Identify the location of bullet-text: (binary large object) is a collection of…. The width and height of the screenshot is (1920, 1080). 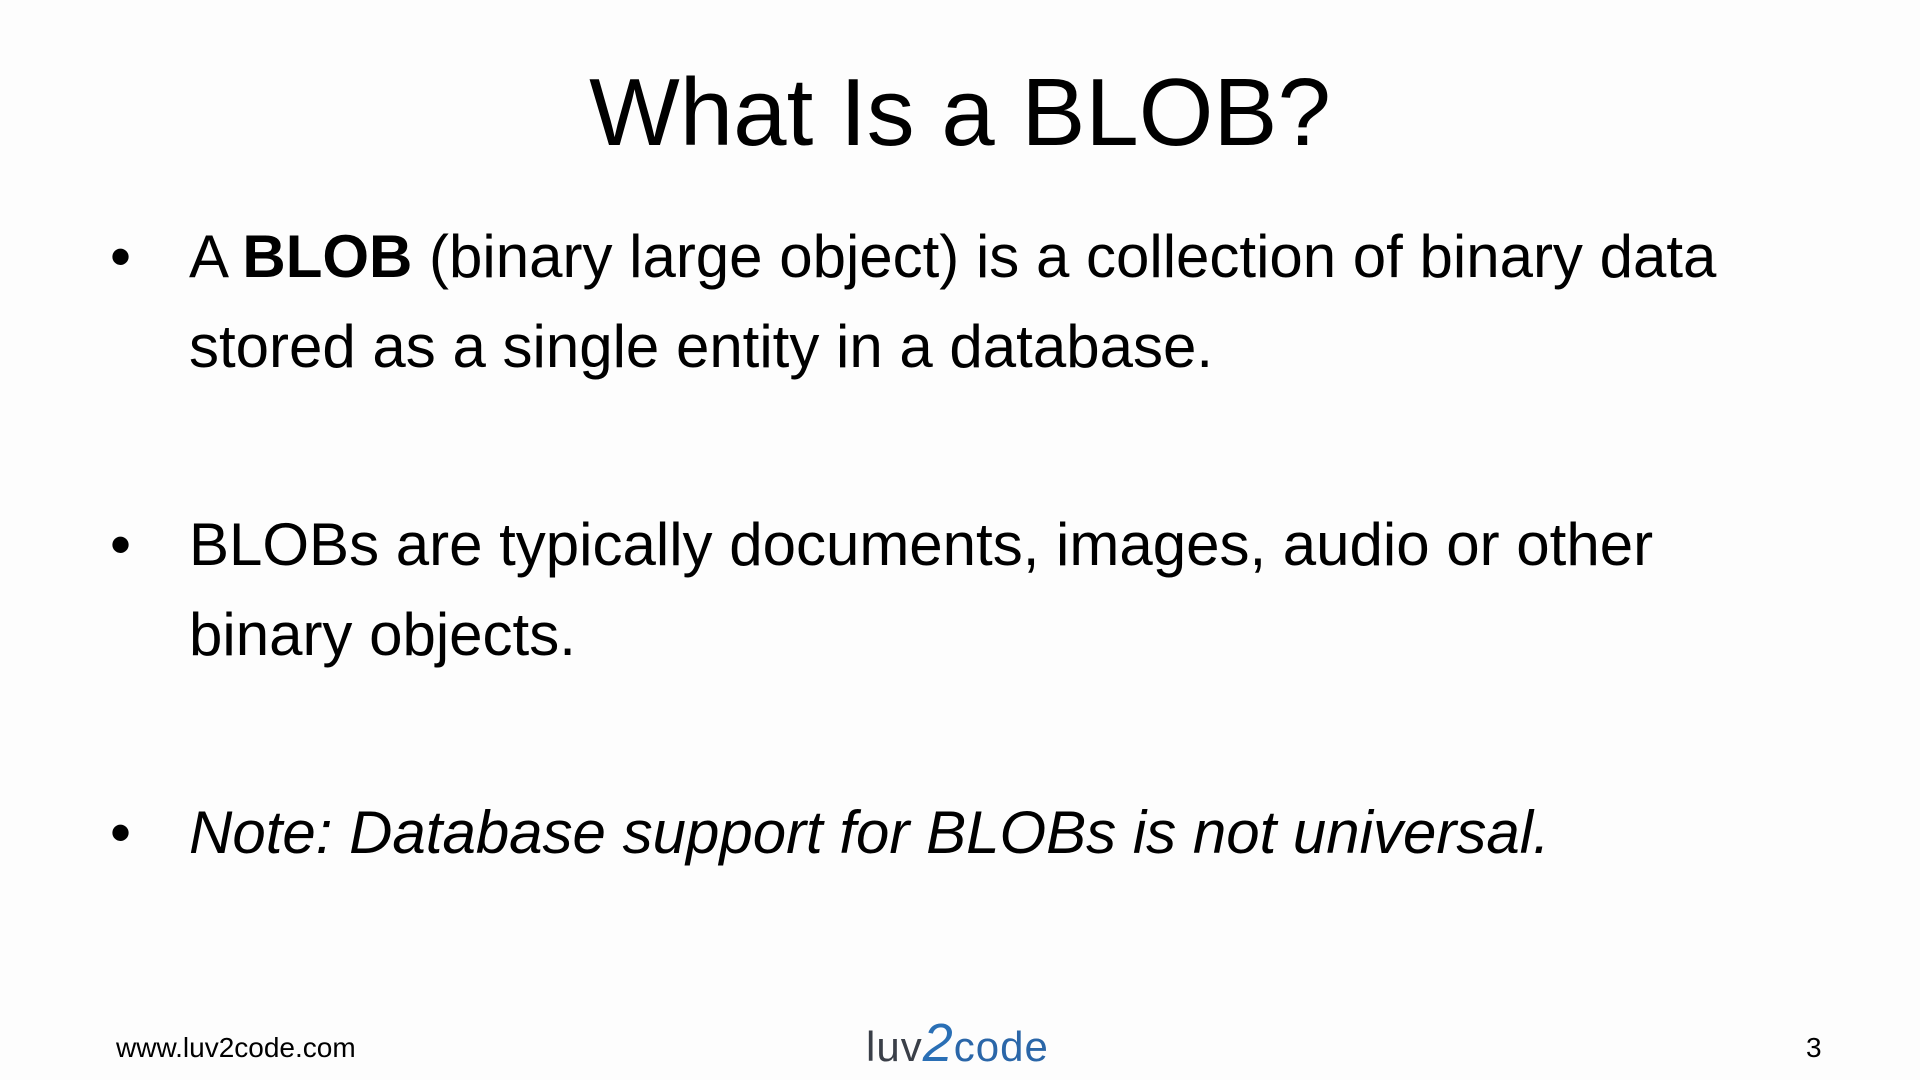
(953, 301).